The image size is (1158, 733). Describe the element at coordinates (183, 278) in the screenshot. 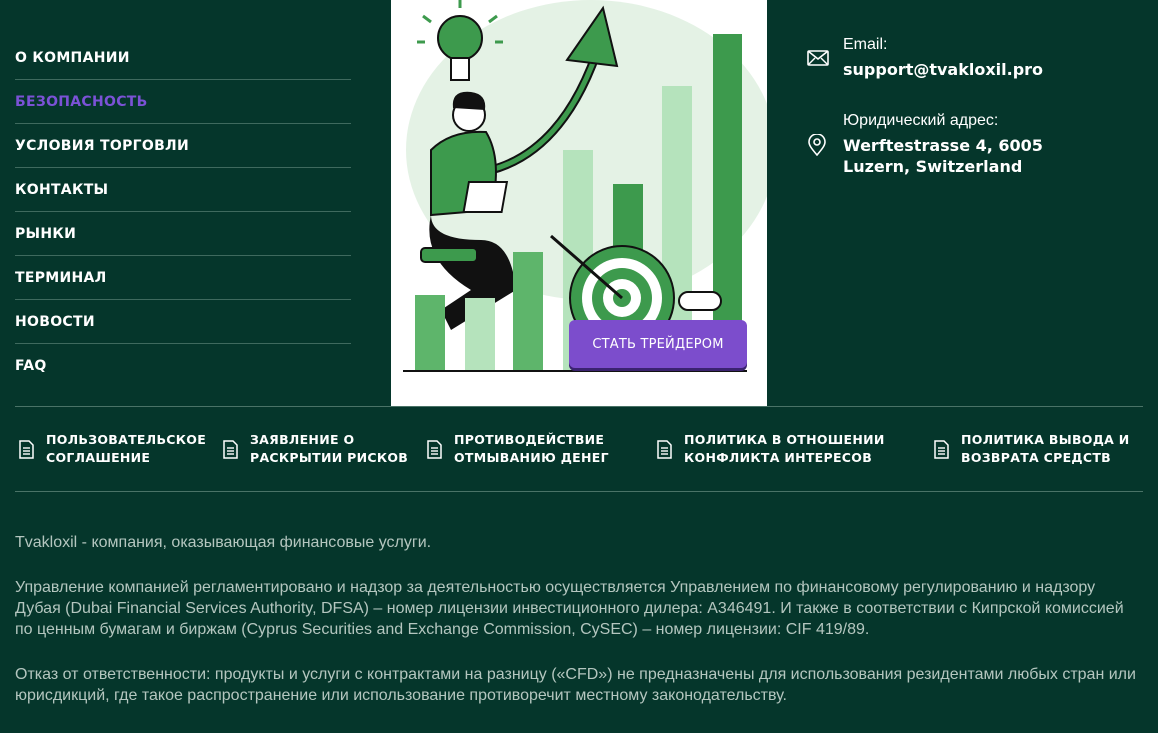

I see `nav-item-terminal: ТЕРМИНАЛ` at that location.